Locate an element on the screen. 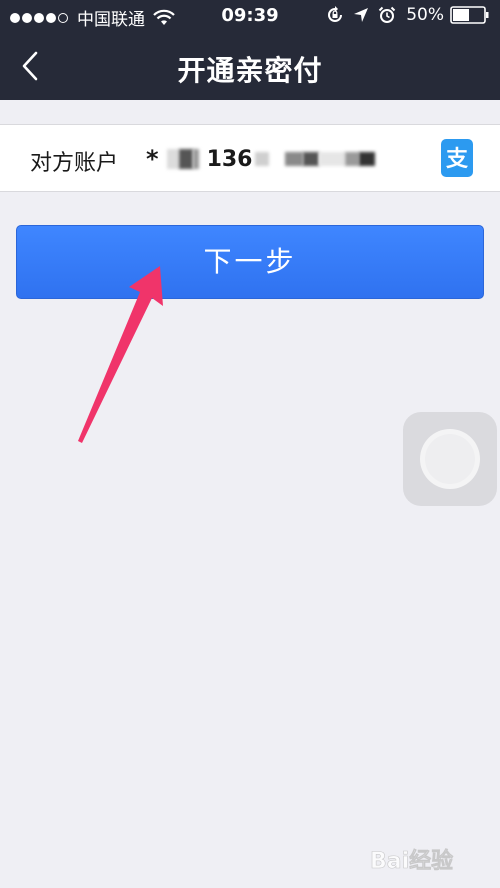  account-number: 136 is located at coordinates (229, 159).